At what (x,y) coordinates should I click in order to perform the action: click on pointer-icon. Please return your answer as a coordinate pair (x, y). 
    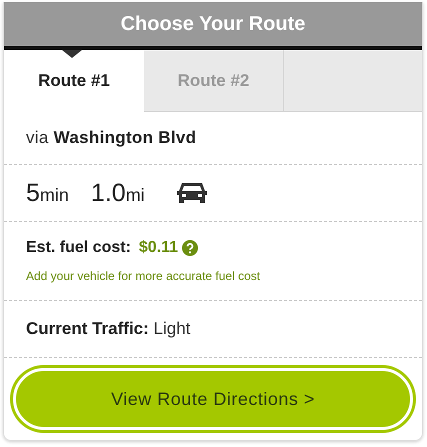
    Looking at the image, I should click on (72, 54).